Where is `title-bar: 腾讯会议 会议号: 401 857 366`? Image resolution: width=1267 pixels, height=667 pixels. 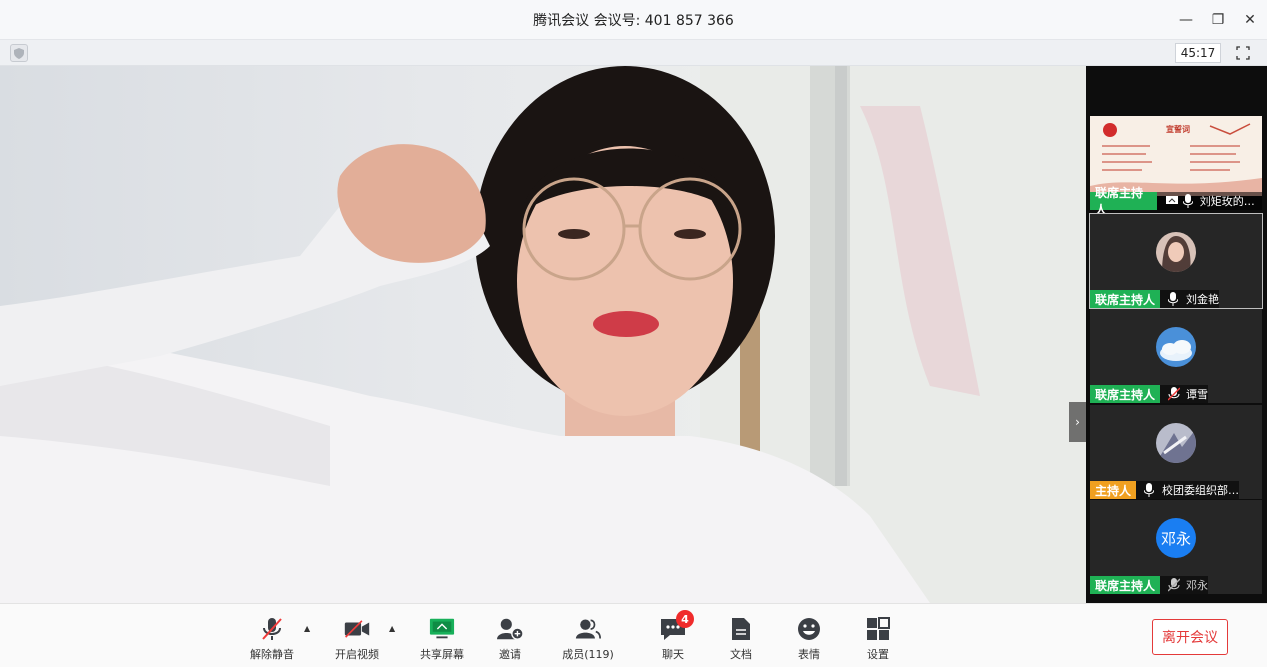
title-bar: 腾讯会议 会议号: 401 857 366 is located at coordinates (633, 20).